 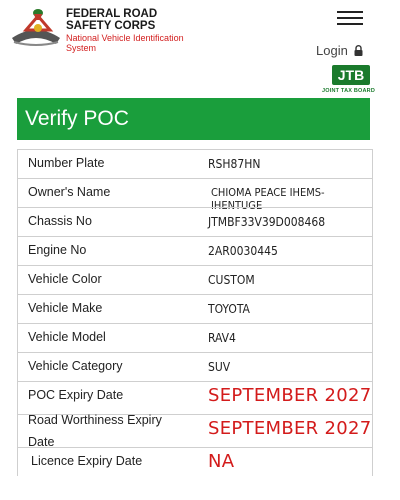 I want to click on lock-icon, so click(x=358, y=50).